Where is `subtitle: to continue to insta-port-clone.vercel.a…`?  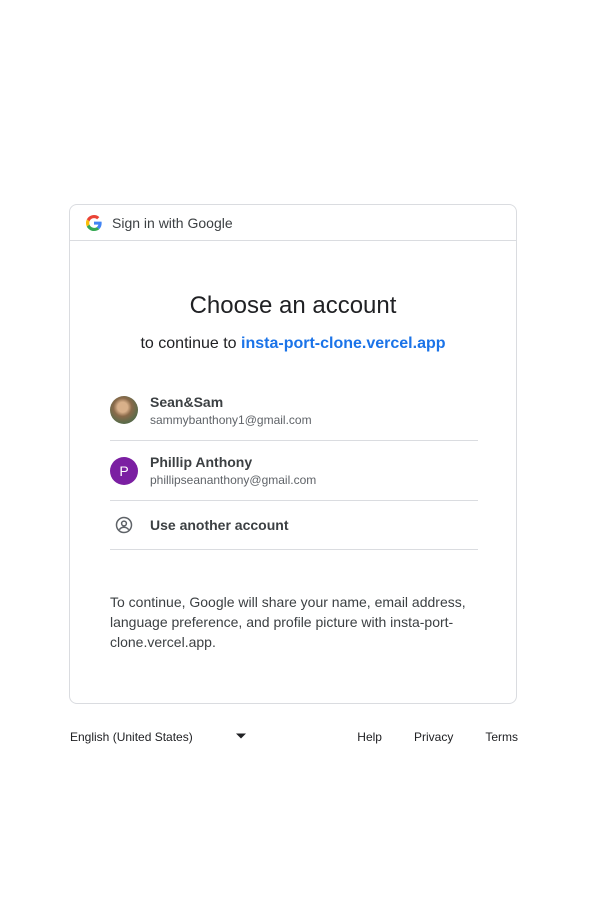
subtitle: to continue to insta-port-clone.vercel.a… is located at coordinates (293, 344).